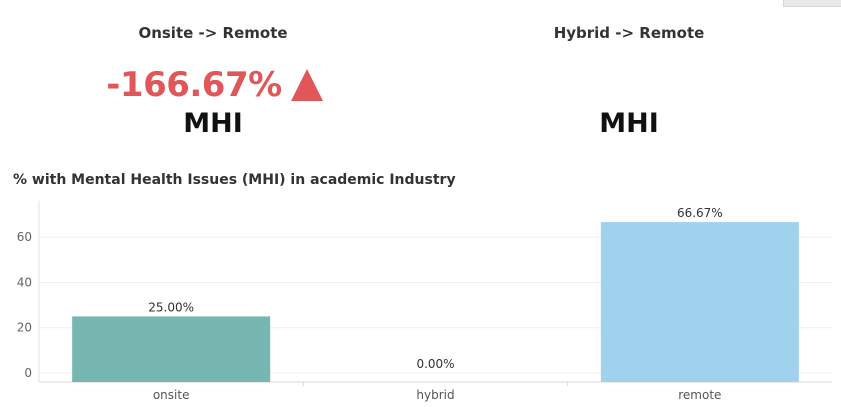 This screenshot has width=841, height=407. What do you see at coordinates (28, 373) in the screenshot?
I see `y-tick-label: 0` at bounding box center [28, 373].